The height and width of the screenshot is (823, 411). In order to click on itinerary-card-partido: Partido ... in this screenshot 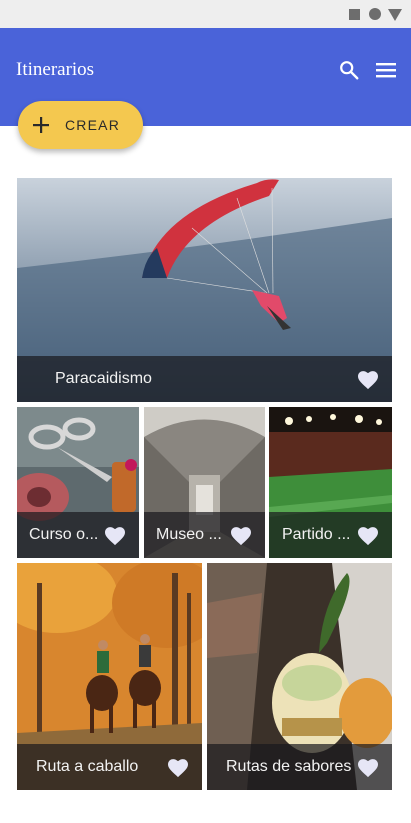, I will do `click(330, 482)`.